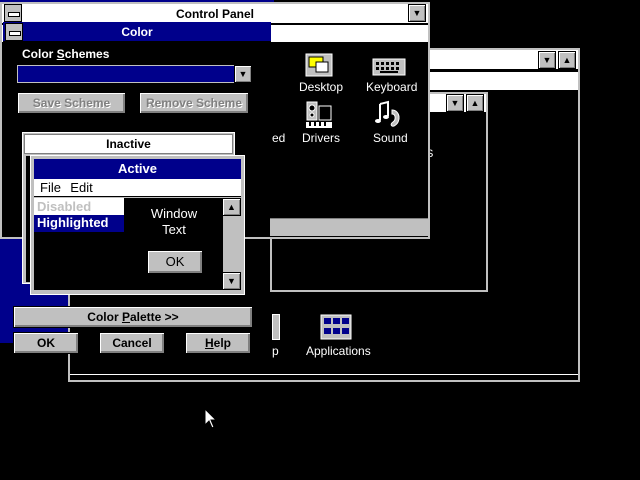  I want to click on color-schemes-label: Color Schemes, so click(65, 54).